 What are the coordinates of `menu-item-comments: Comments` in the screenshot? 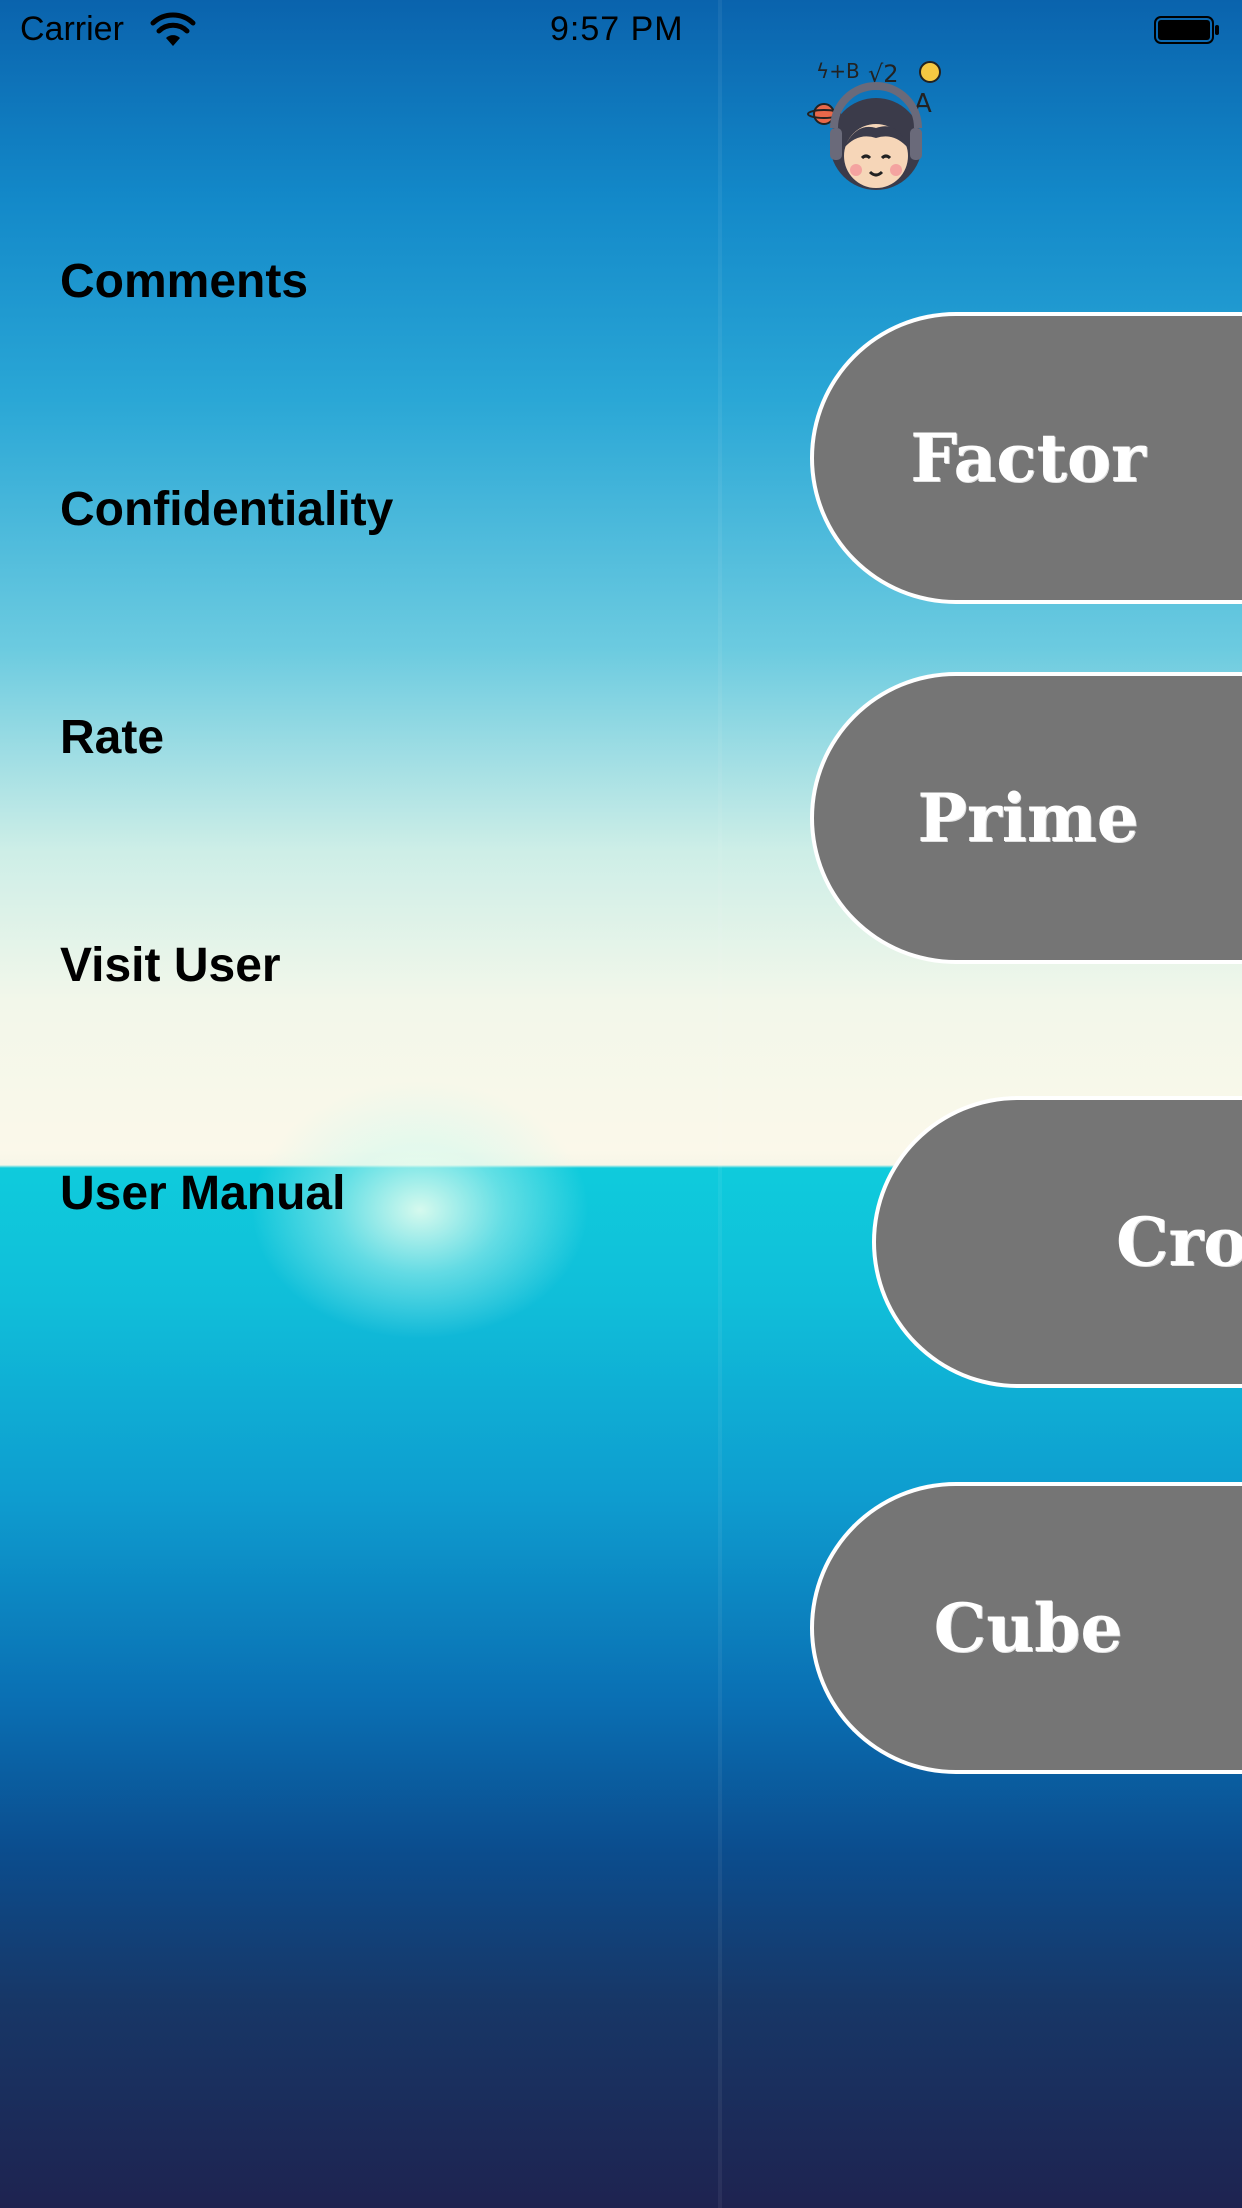 It's located at (184, 281).